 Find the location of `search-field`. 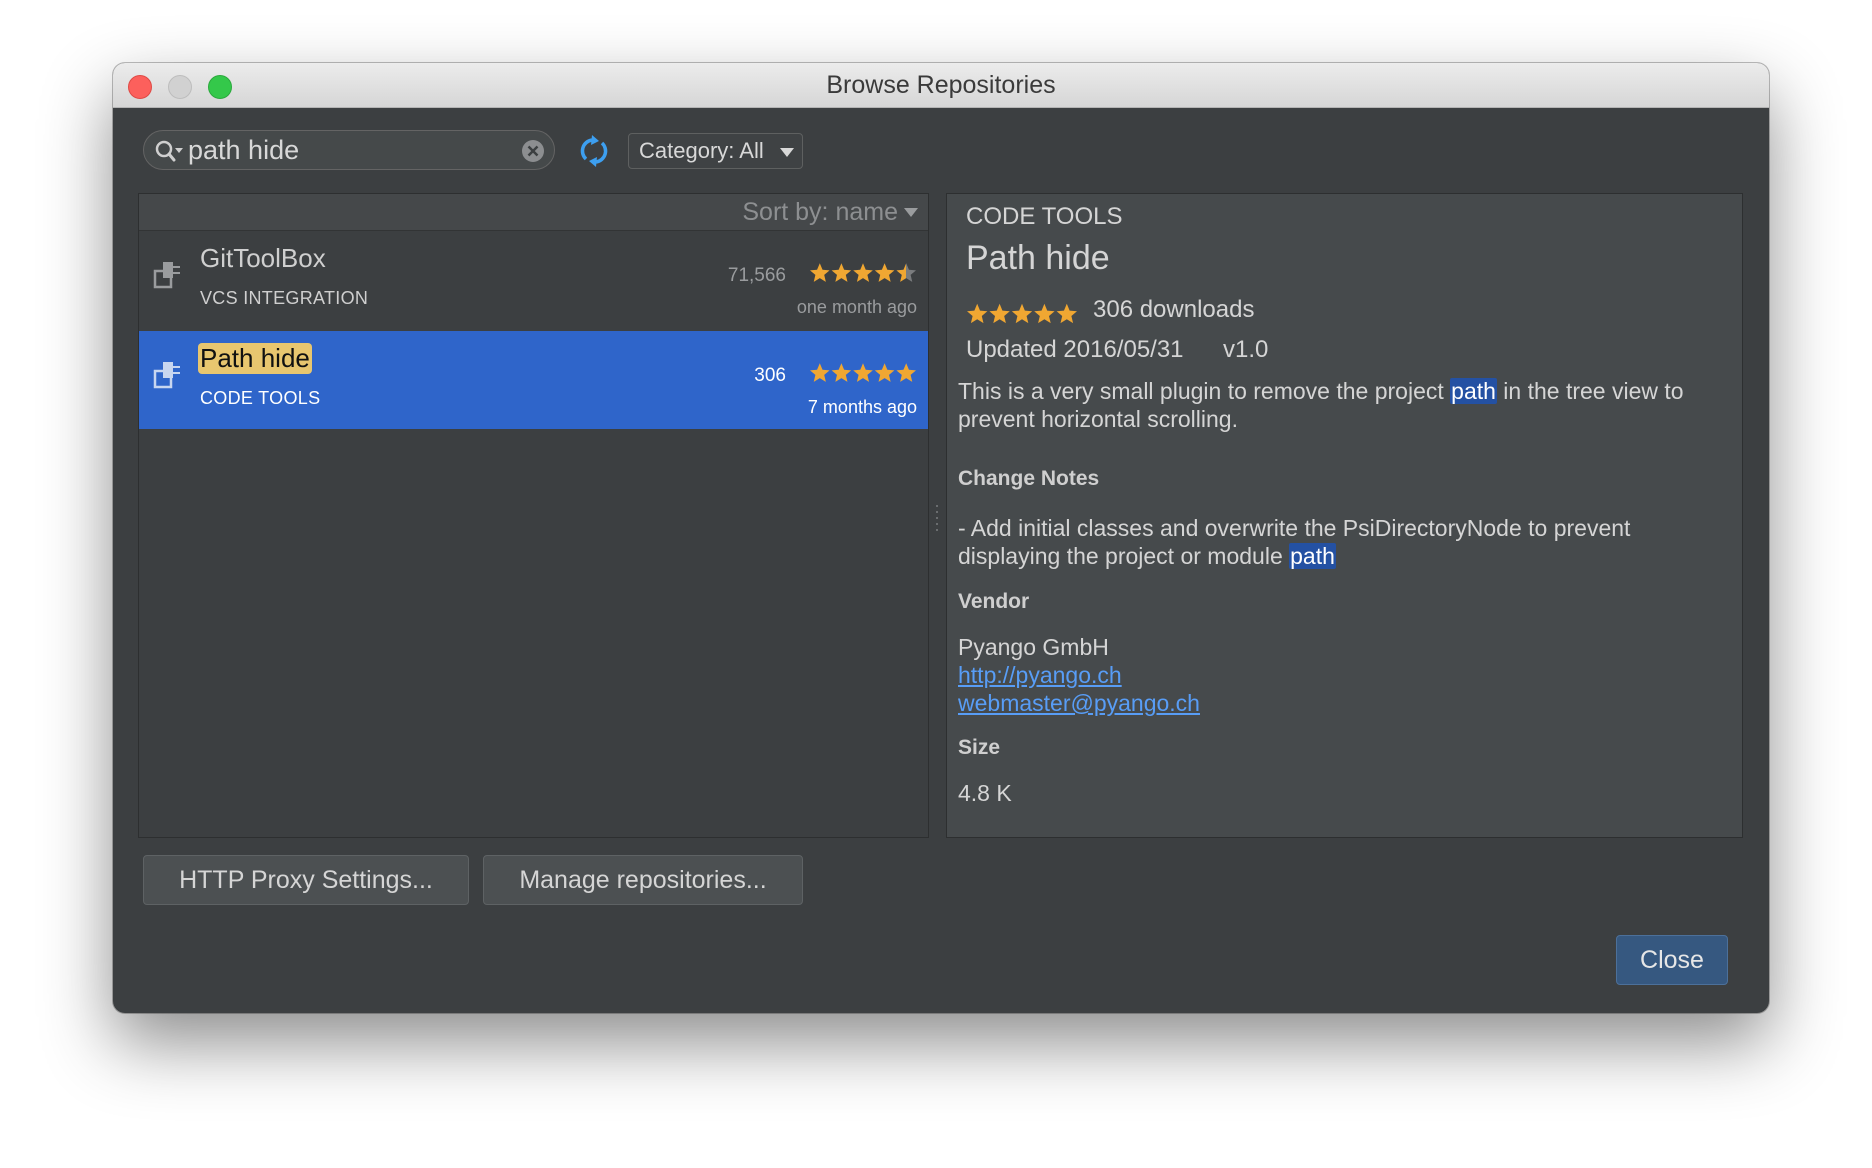

search-field is located at coordinates (349, 150).